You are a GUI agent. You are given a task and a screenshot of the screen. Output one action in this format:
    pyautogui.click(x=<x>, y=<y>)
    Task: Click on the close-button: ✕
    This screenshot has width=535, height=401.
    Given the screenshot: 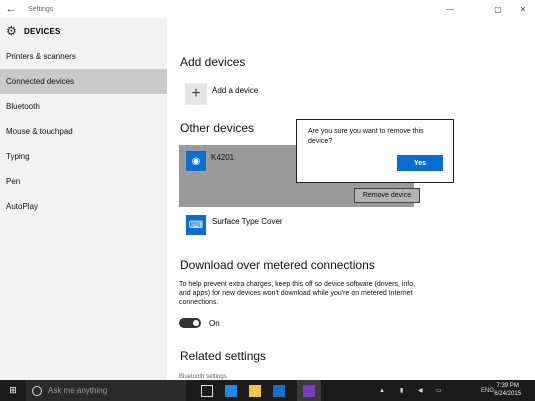 What is the action you would take?
    pyautogui.click(x=523, y=9)
    